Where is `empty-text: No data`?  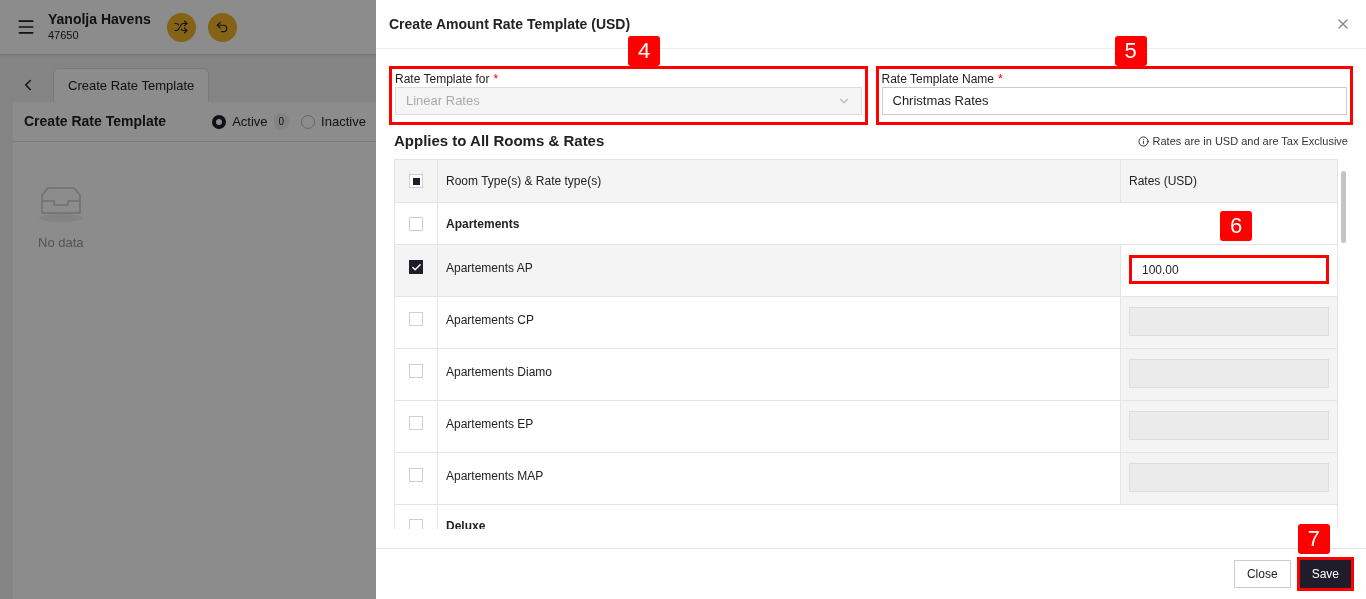 empty-text: No data is located at coordinates (61, 243).